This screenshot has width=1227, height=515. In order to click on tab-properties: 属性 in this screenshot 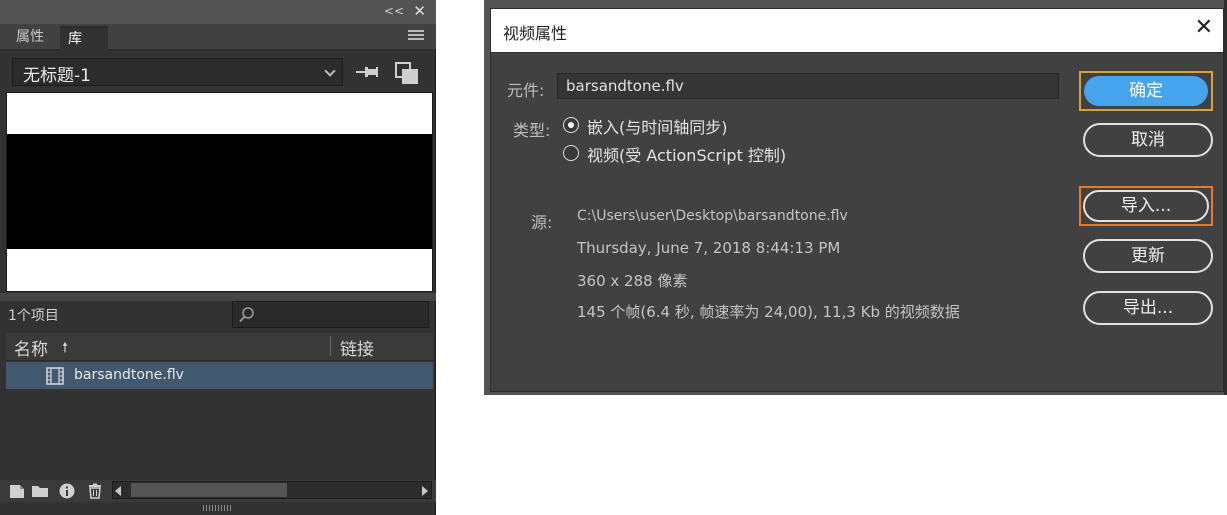, I will do `click(34, 38)`.